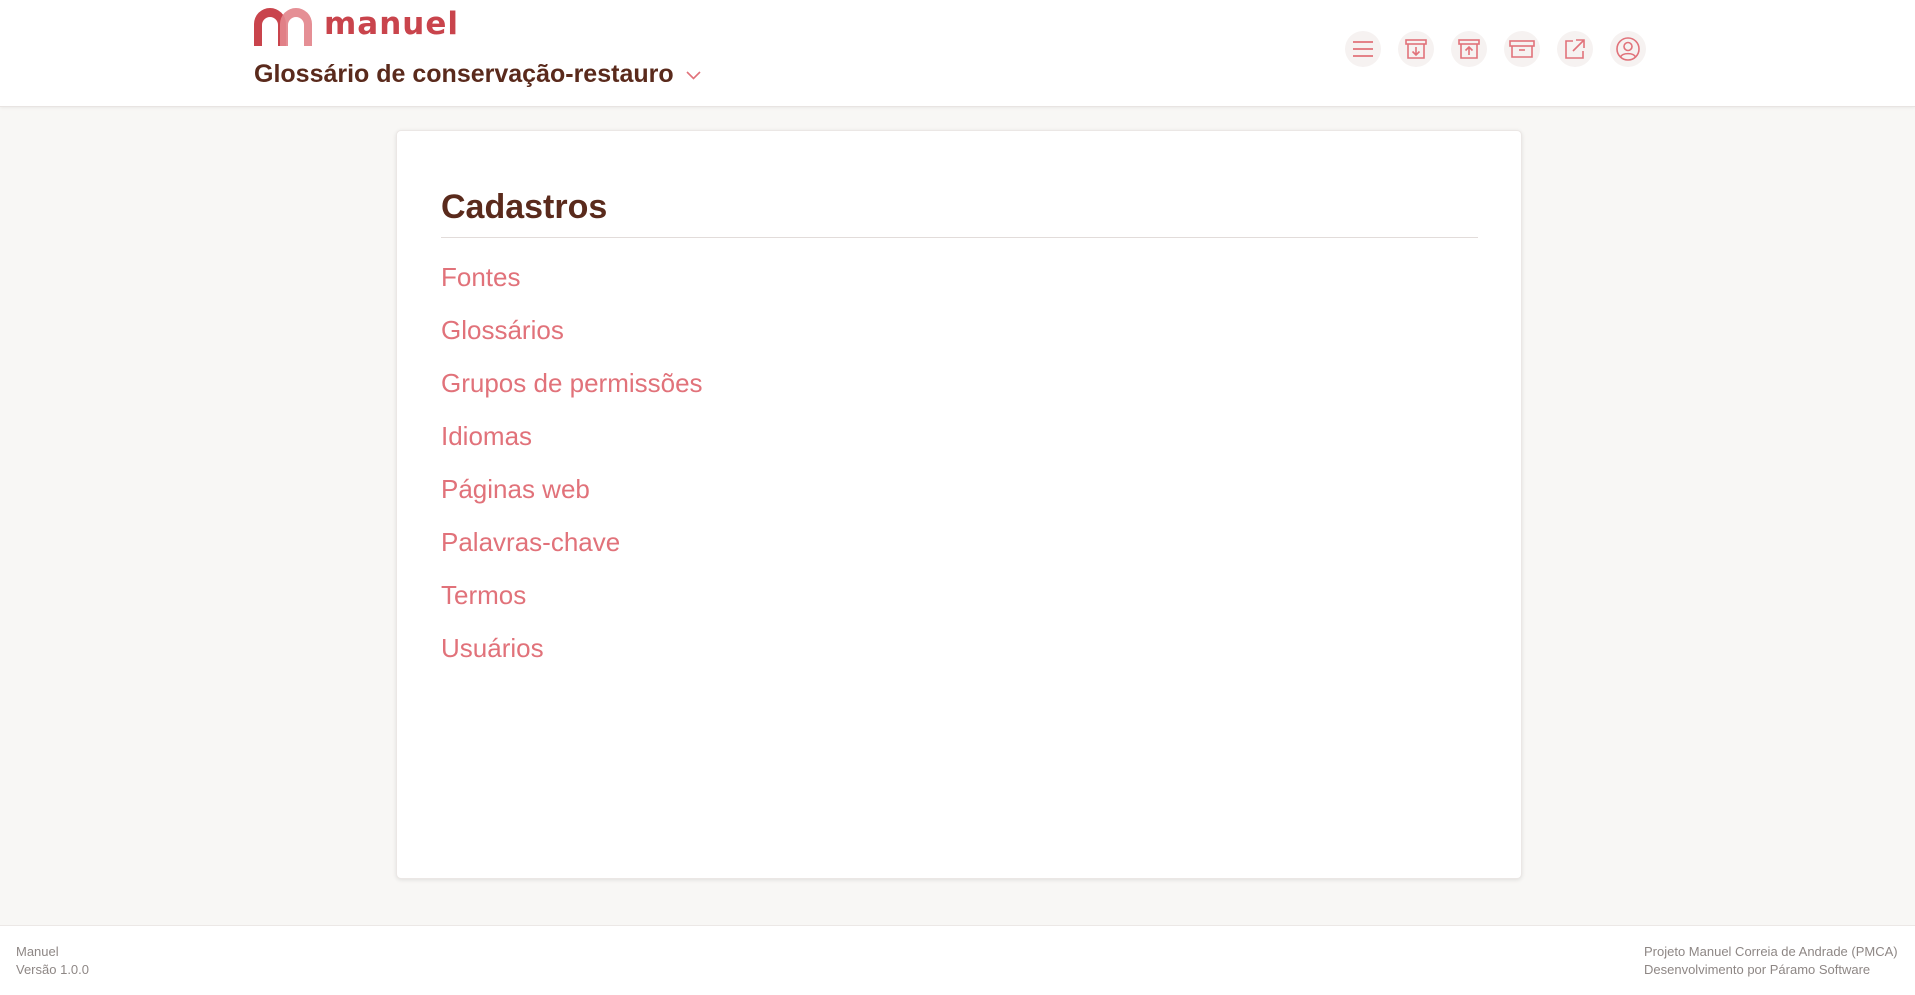  I want to click on glossary-title: Glossário de conservação-restauro, so click(464, 74).